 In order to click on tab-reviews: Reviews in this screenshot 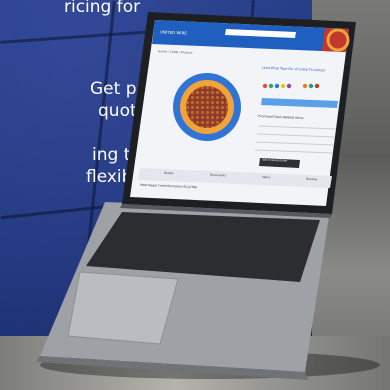, I will do `click(312, 179)`.